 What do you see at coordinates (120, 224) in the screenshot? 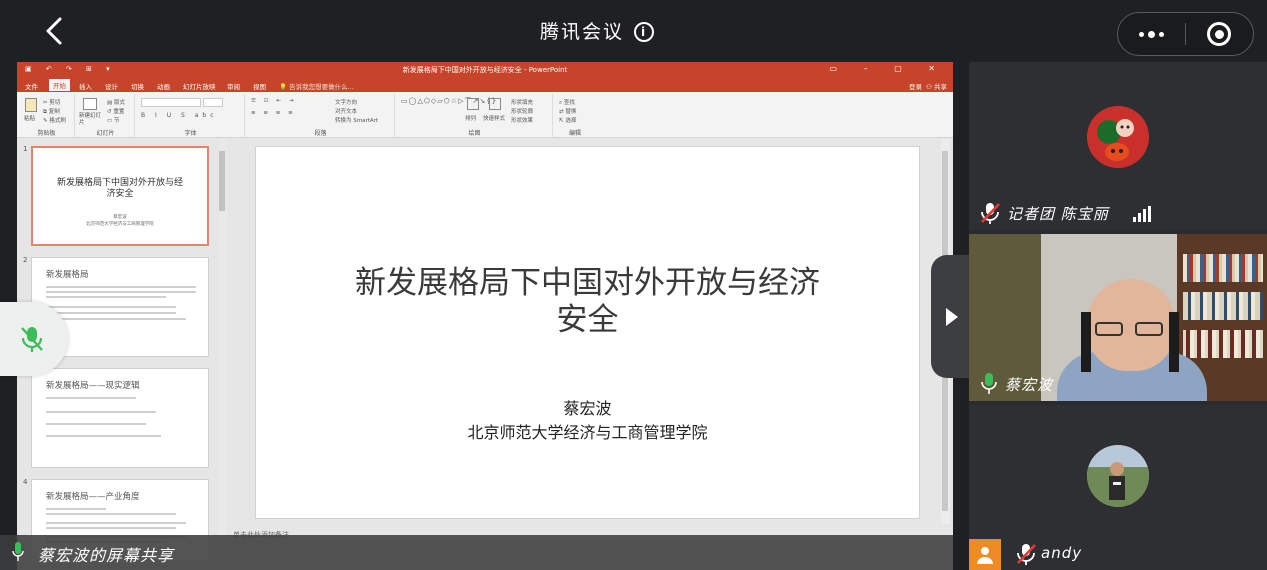
I see `thumb-institution: 北京师范大学经济与工商管理学院` at bounding box center [120, 224].